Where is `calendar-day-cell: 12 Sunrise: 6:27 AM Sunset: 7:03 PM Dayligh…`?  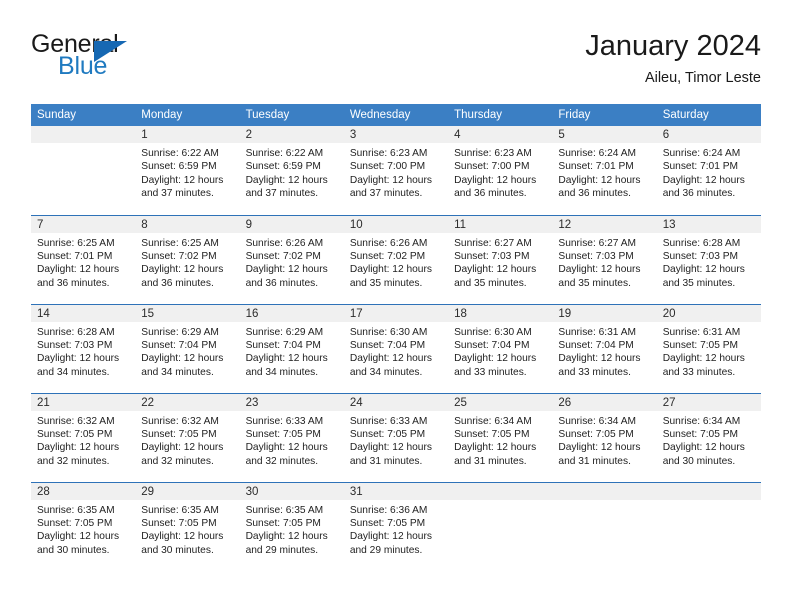
calendar-day-cell: 12 Sunrise: 6:27 AM Sunset: 7:03 PM Dayligh… is located at coordinates (604, 259).